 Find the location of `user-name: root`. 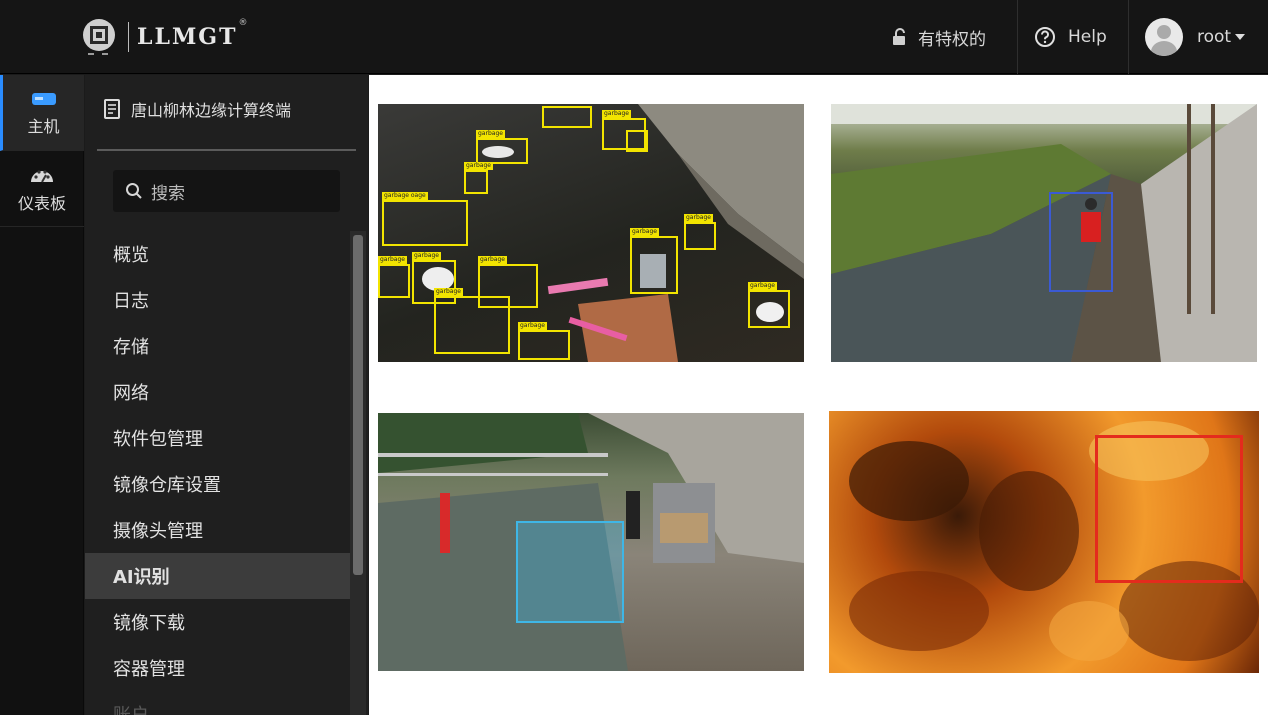

user-name: root is located at coordinates (1214, 37).